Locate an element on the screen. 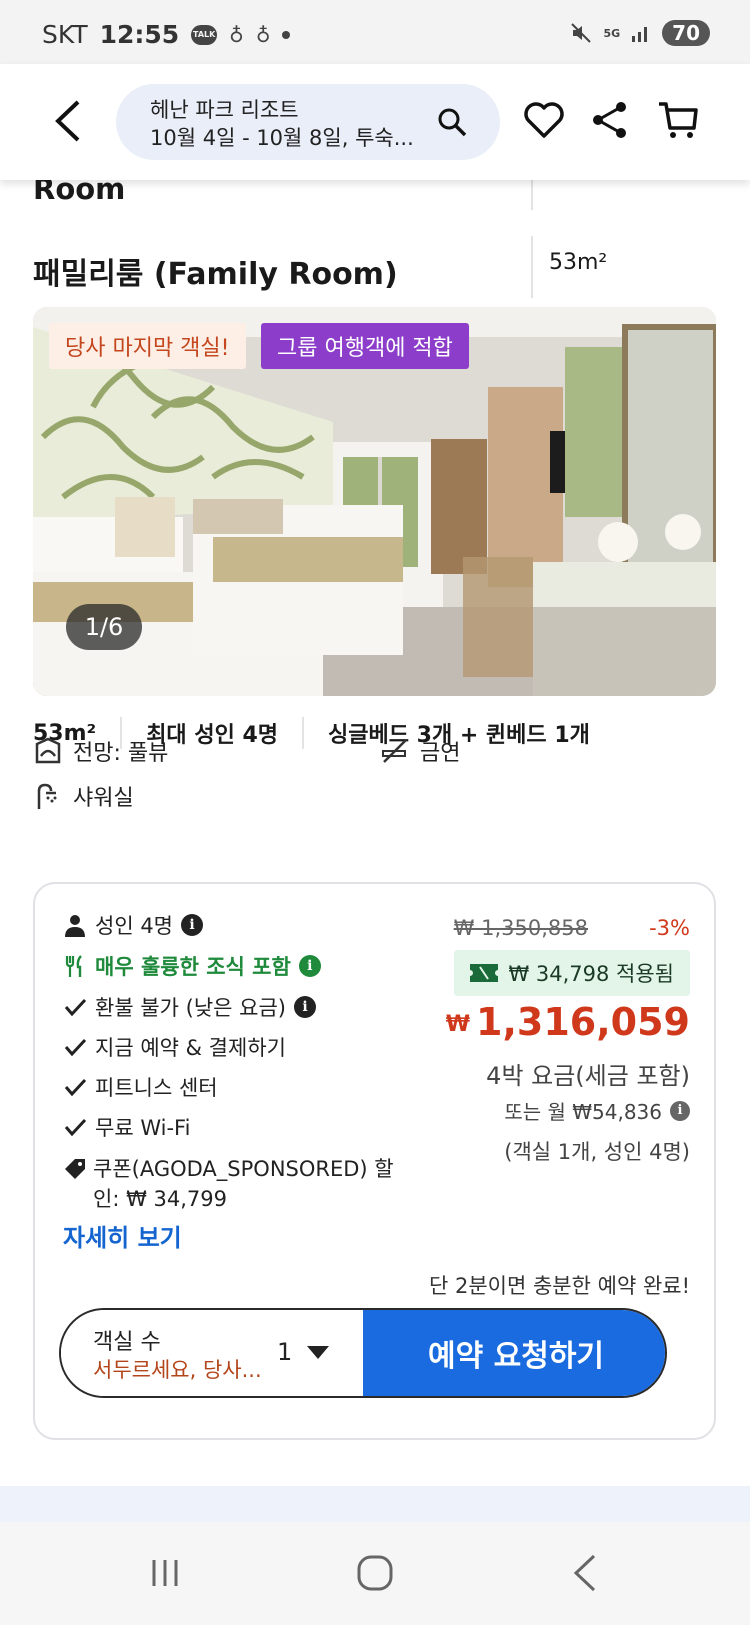 The image size is (750, 1625). no-smoking-icon is located at coordinates (394, 751).